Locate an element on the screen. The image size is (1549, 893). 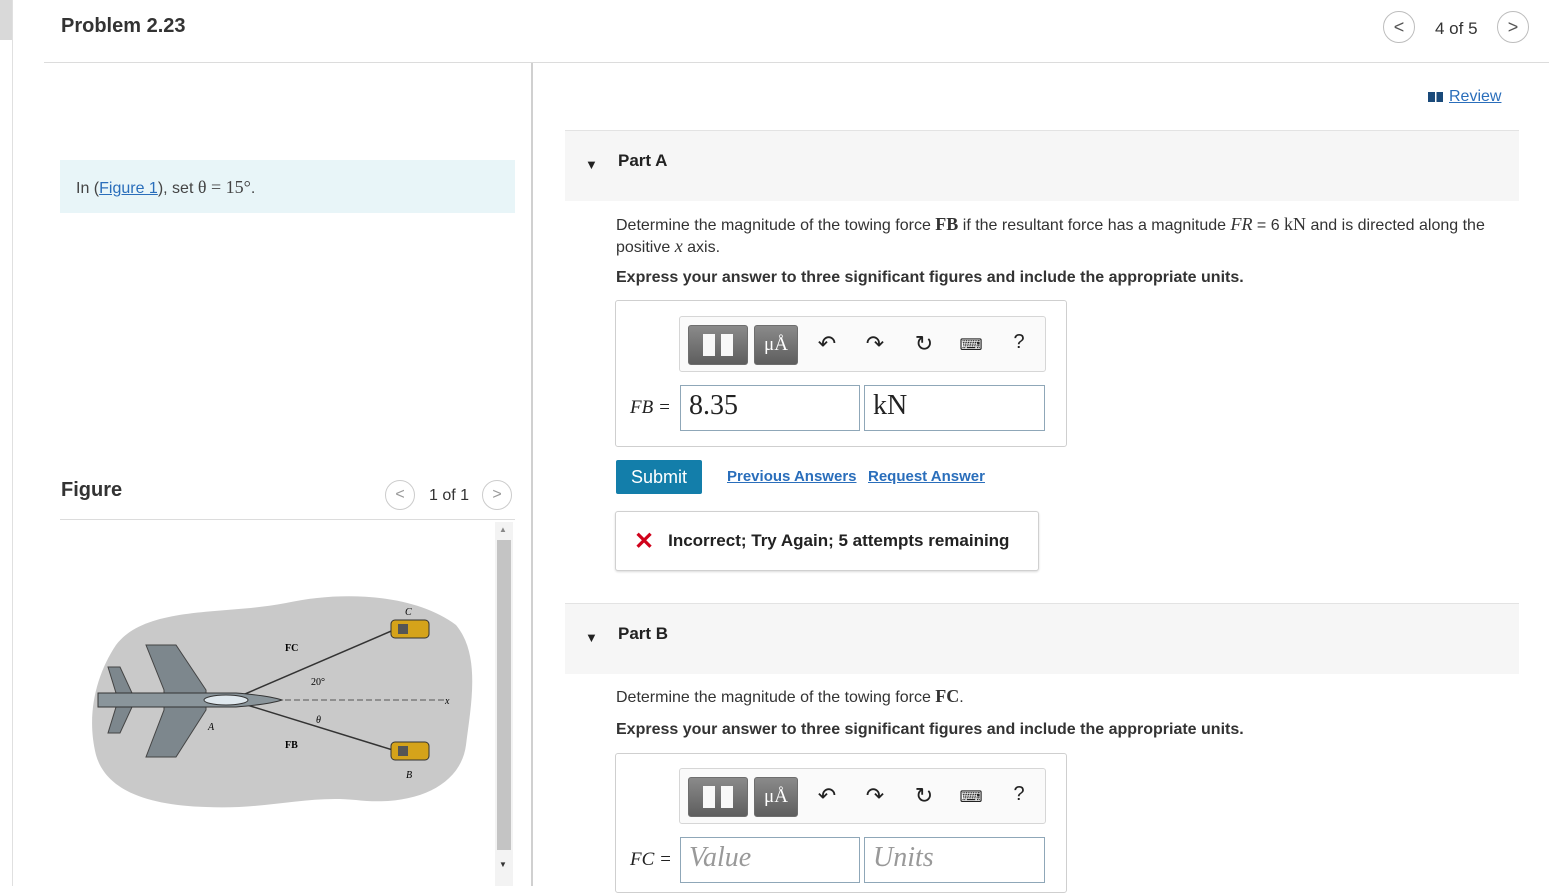
intro-text: ), set is located at coordinates (177, 188).